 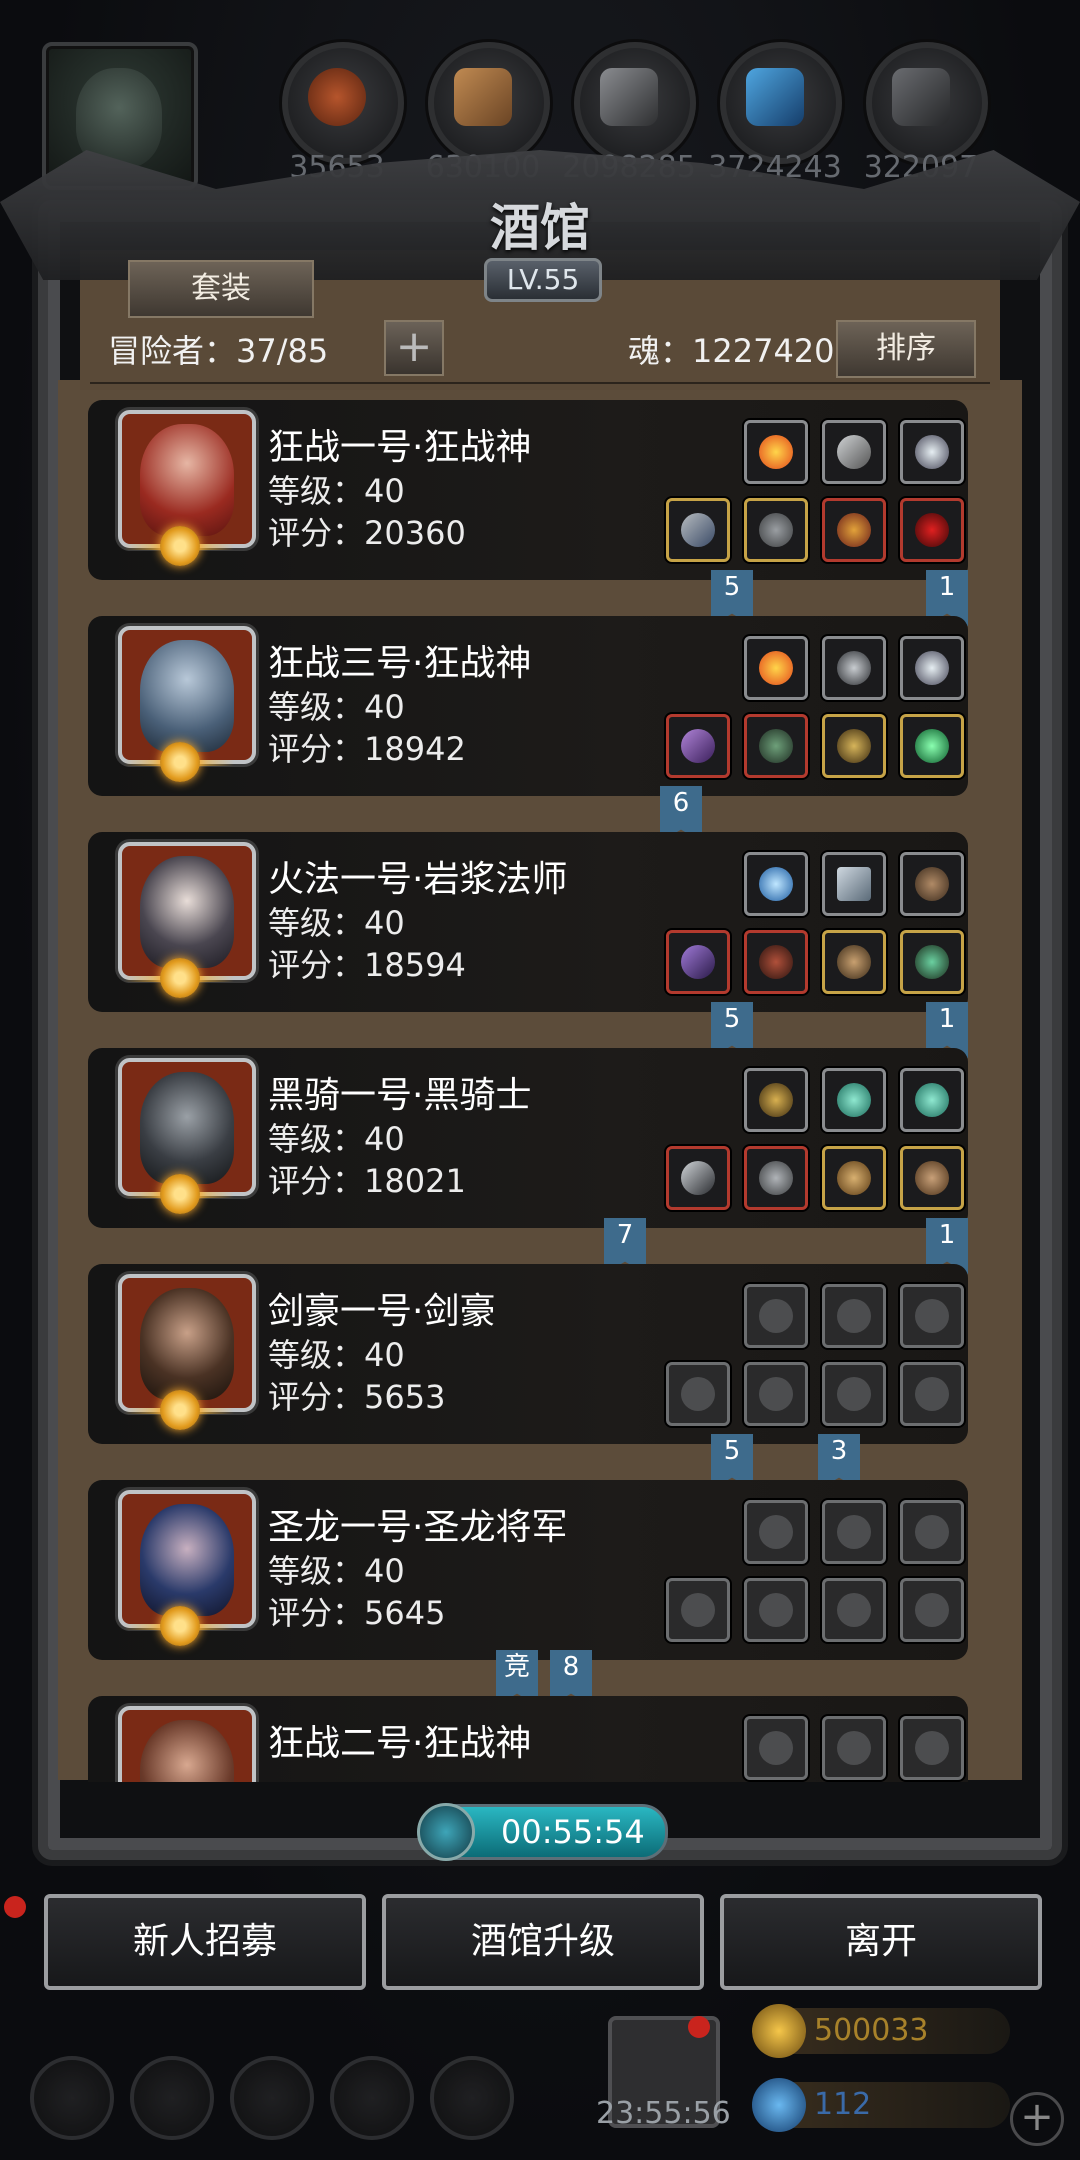 What do you see at coordinates (699, 2027) in the screenshot?
I see `gift-notification-dot` at bounding box center [699, 2027].